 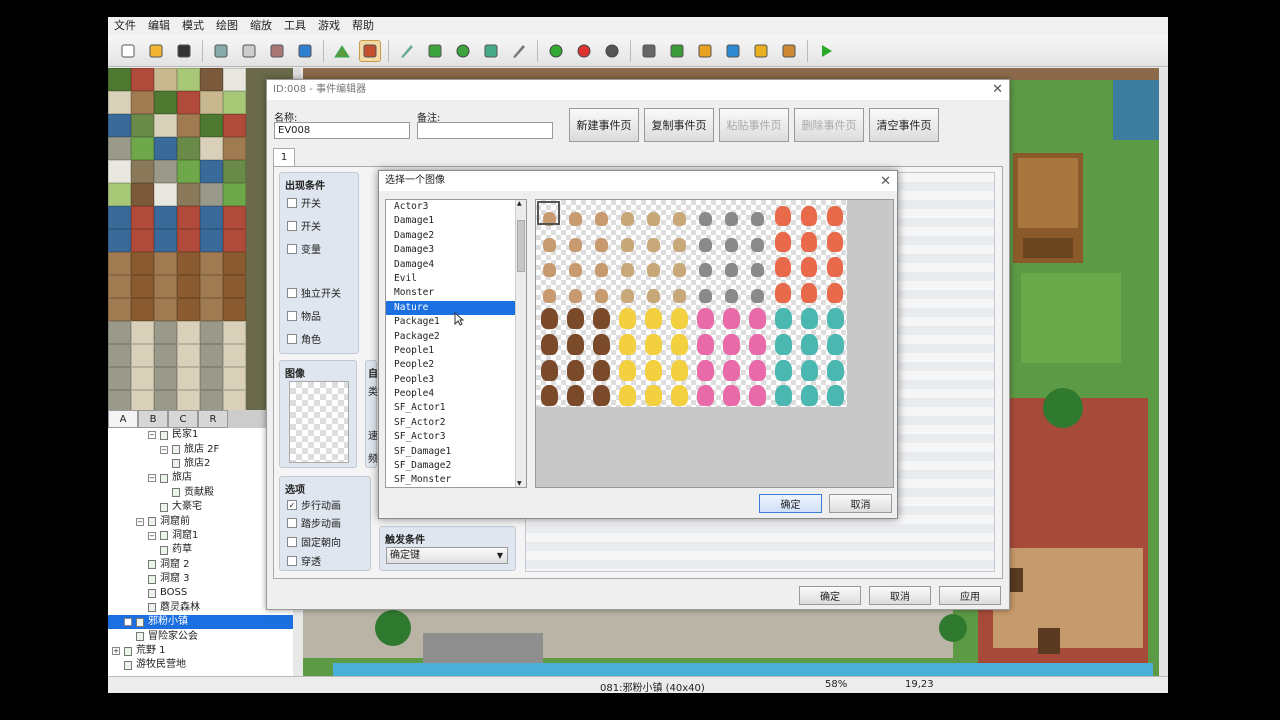 I want to click on playtest-icon, so click(x=826, y=51).